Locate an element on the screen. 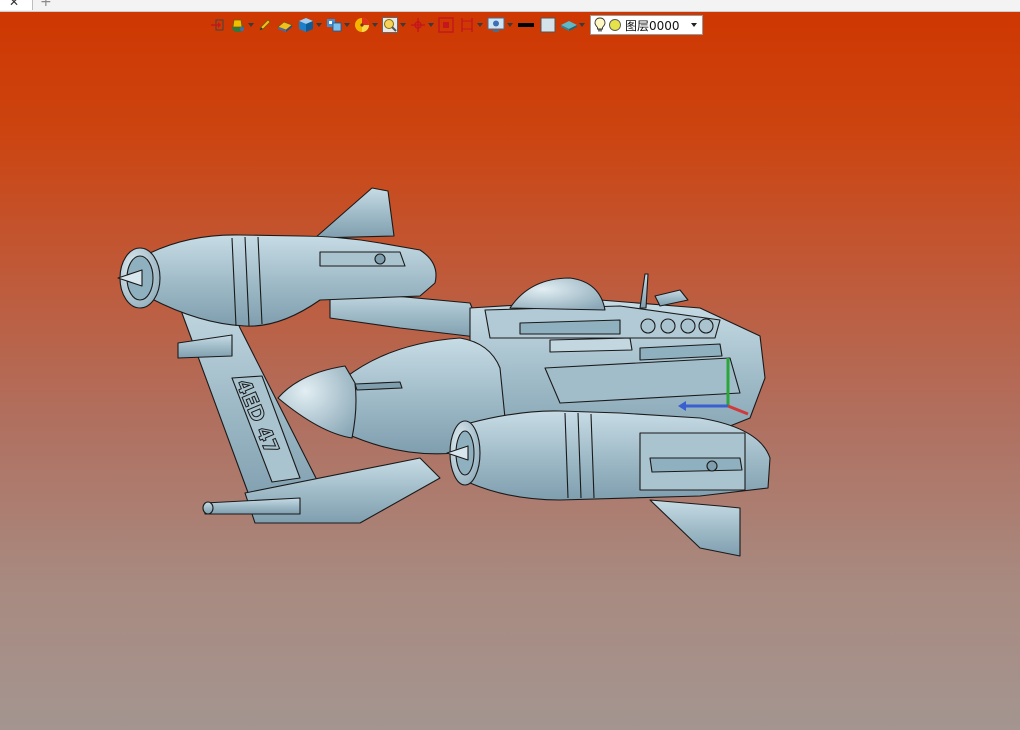 The image size is (1020, 730). snapshot-icon is located at coordinates (446, 25).